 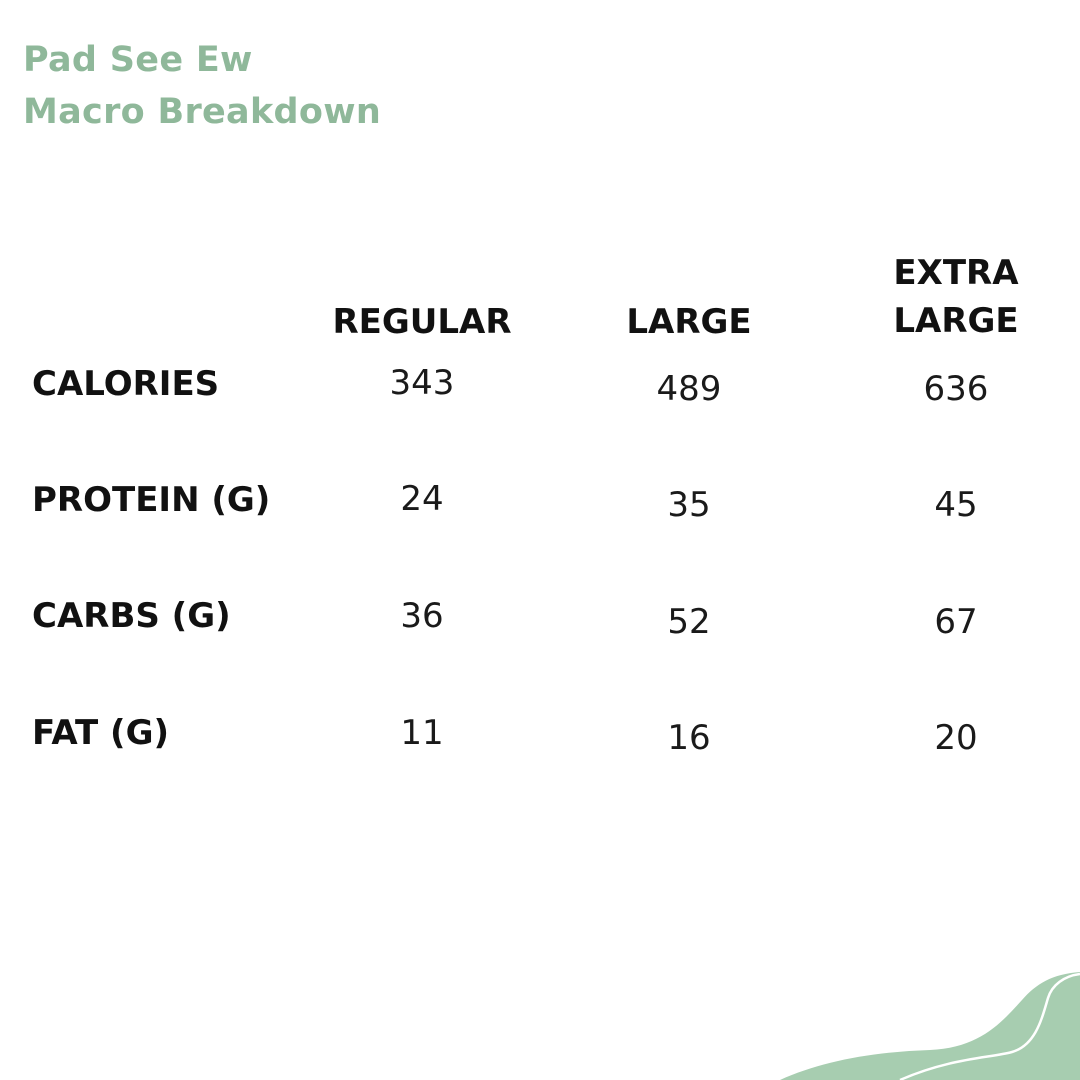 What do you see at coordinates (422, 322) in the screenshot?
I see `column-header-regular: REGULAR` at bounding box center [422, 322].